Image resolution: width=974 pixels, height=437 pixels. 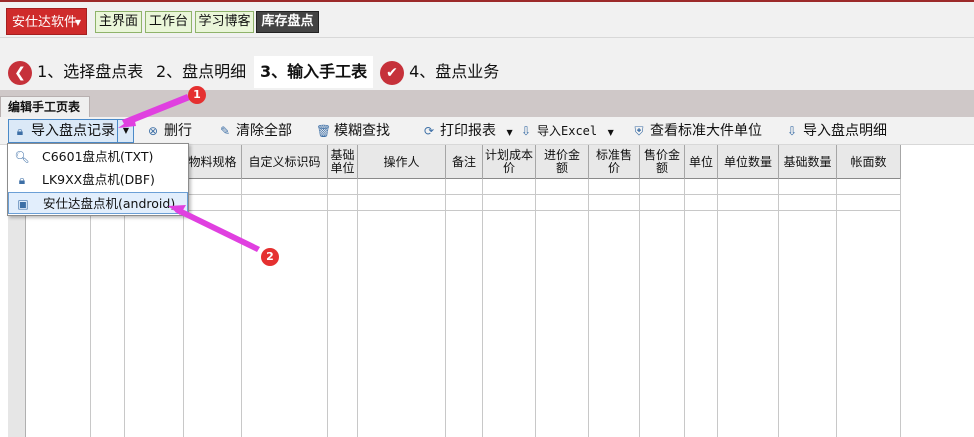 I want to click on annotation-arrows, so click(x=189, y=173).